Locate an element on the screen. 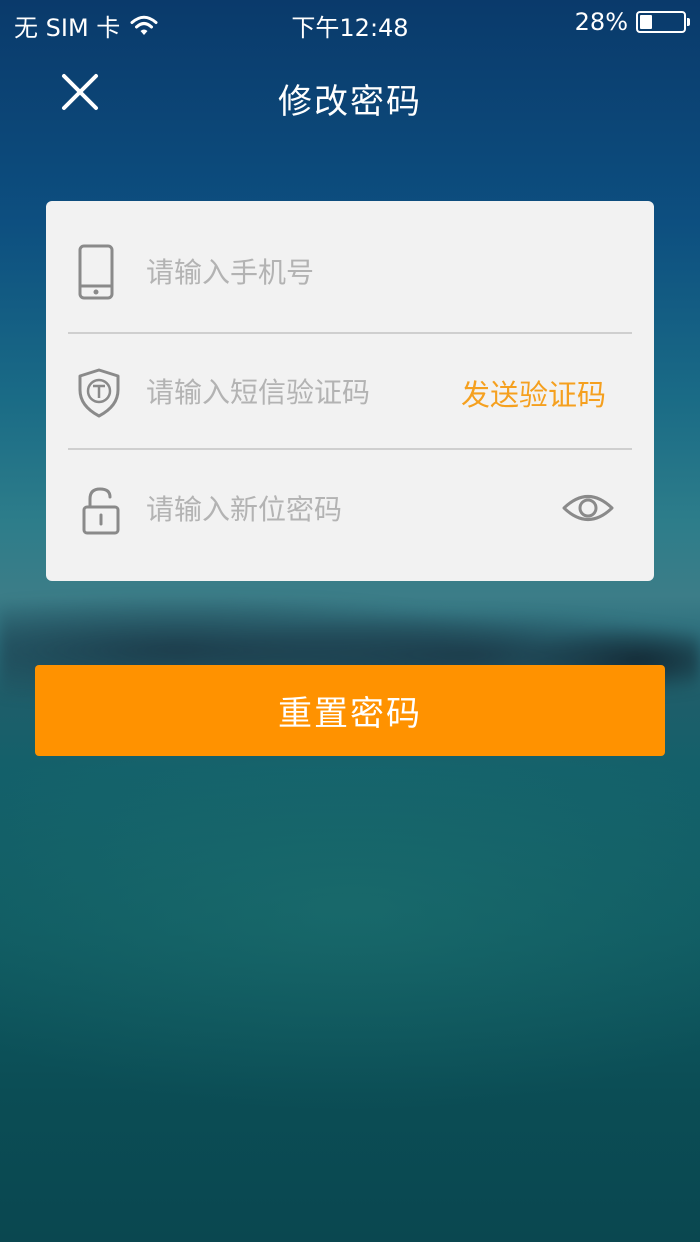  password-row is located at coordinates (350, 509).